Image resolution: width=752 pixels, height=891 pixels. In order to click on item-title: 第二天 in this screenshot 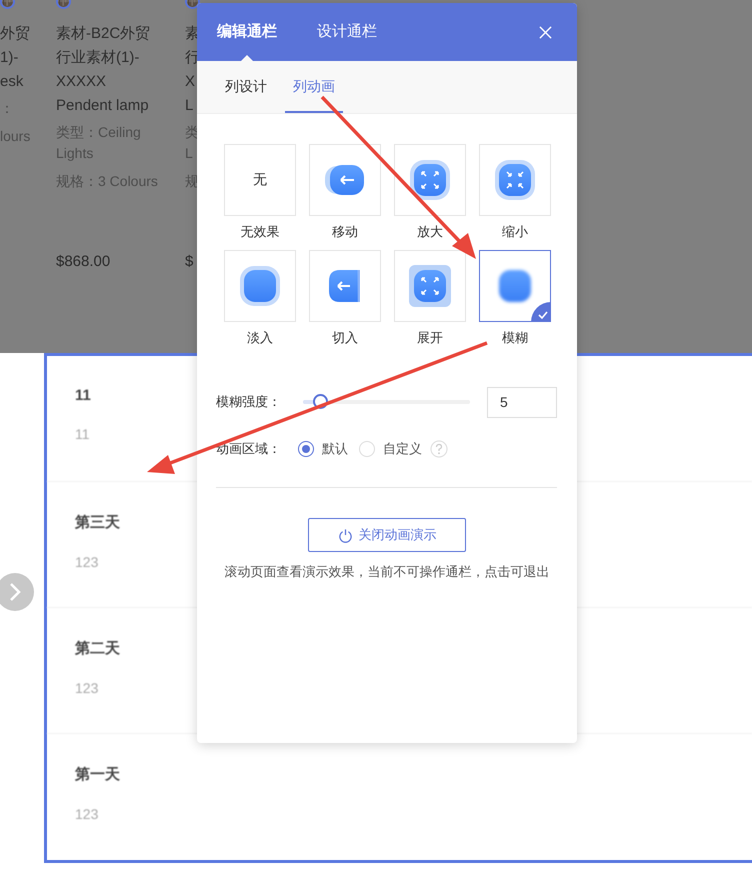, I will do `click(97, 648)`.